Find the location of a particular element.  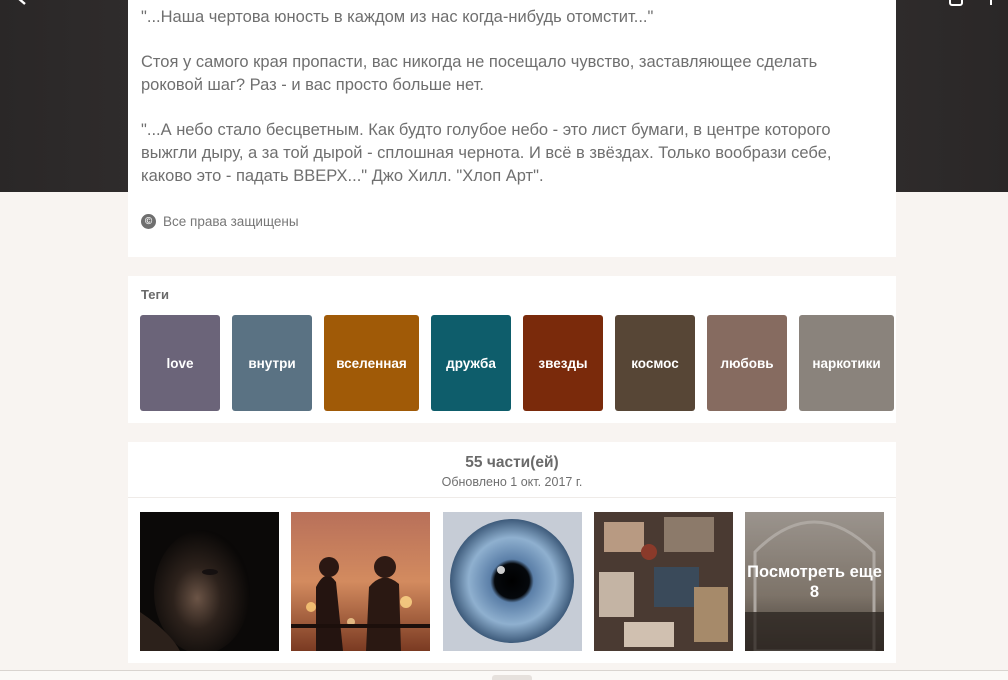

part-thumbnail-dark-portrait is located at coordinates (209, 581).